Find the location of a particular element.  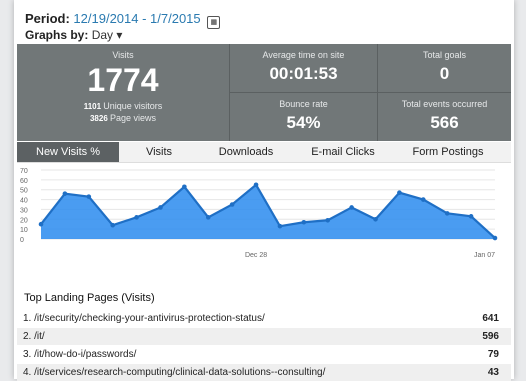

pageviews-count: 3826 is located at coordinates (98, 118).